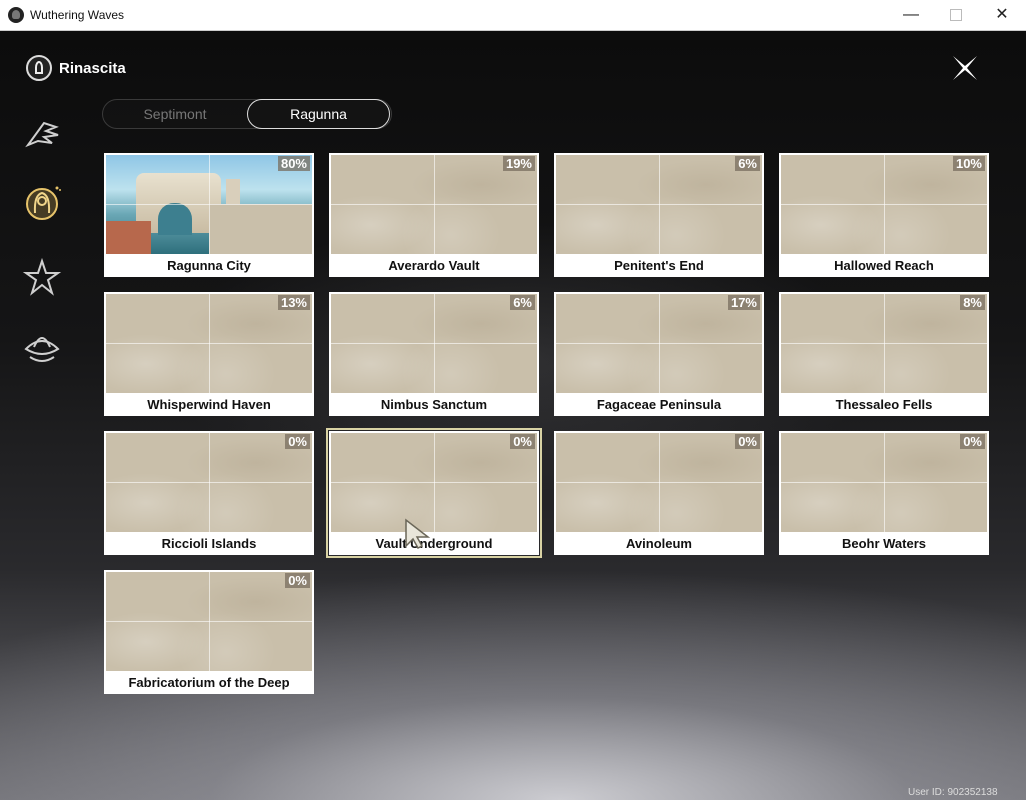 This screenshot has width=1026, height=800. Describe the element at coordinates (513, 15) in the screenshot. I see `window-titlebar: Wuthering Waves — ✕` at that location.